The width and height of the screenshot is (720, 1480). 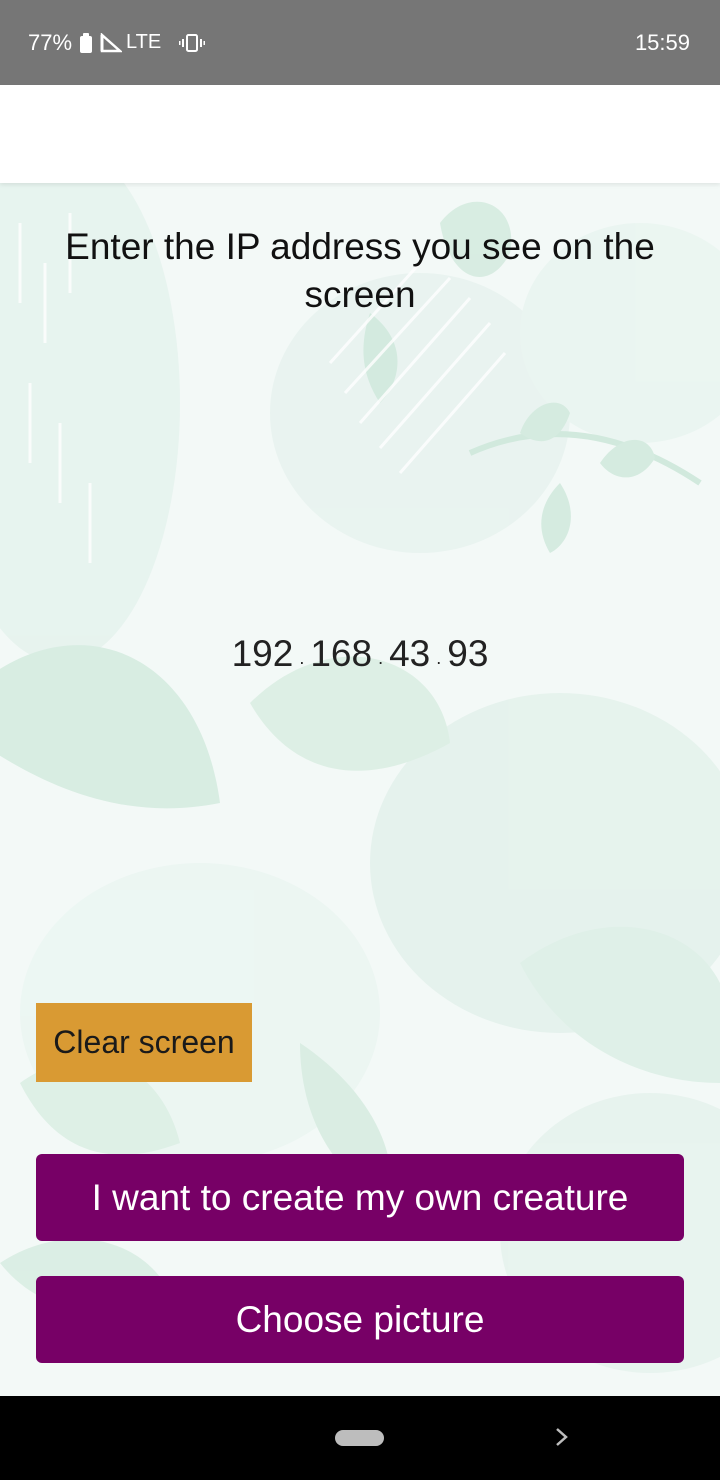 What do you see at coordinates (86, 42) in the screenshot?
I see `battery-icon` at bounding box center [86, 42].